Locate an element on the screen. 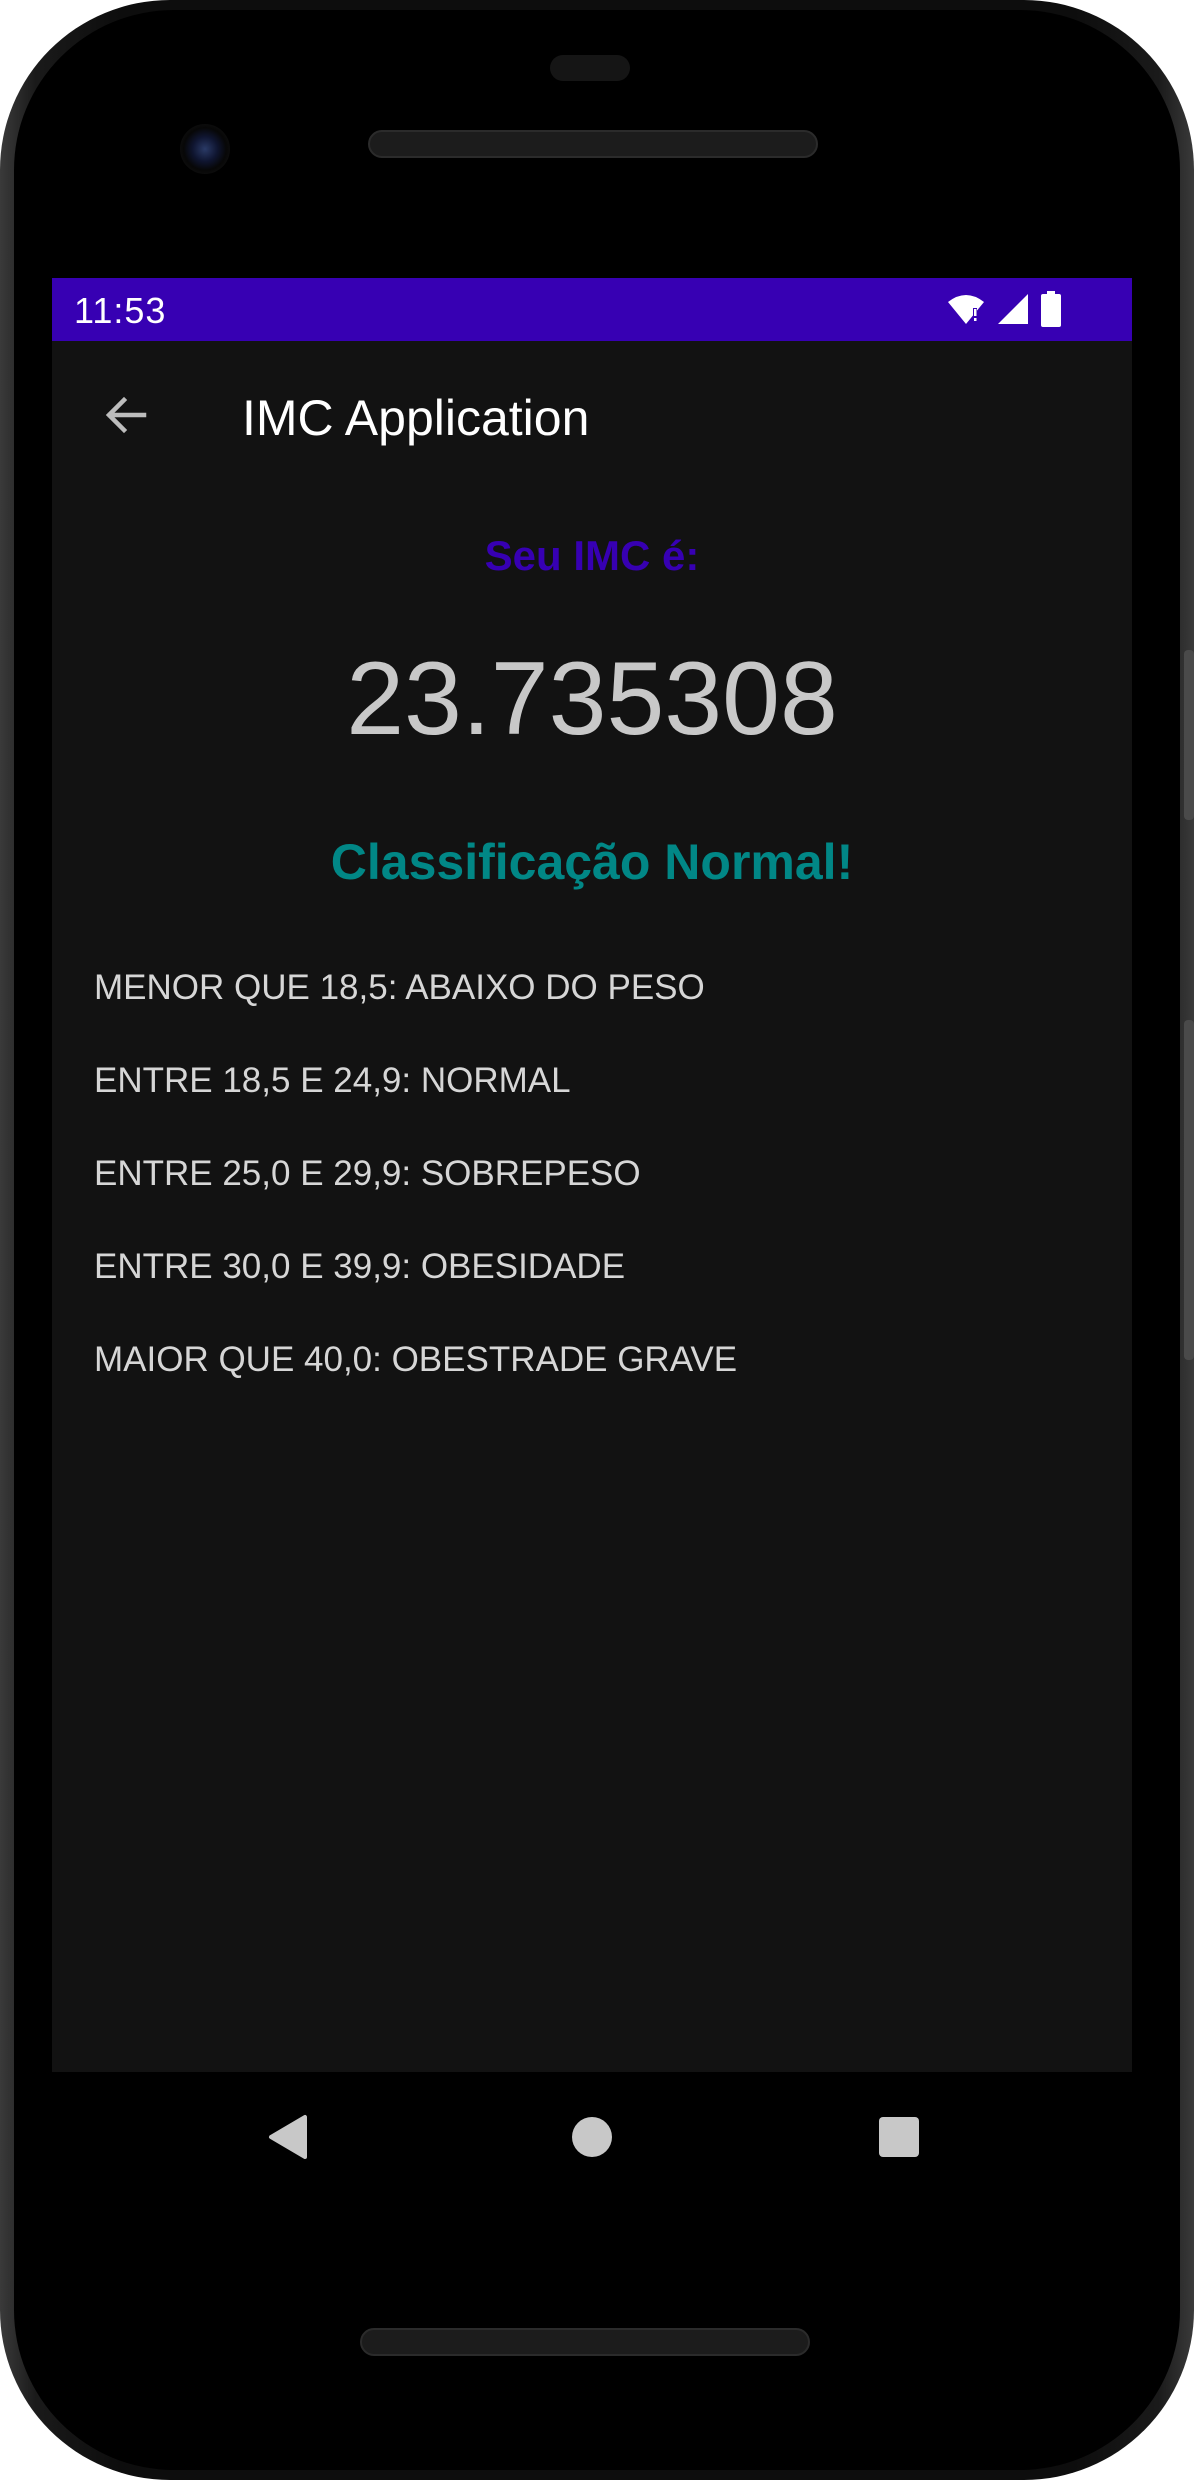 The image size is (1194, 2480). front-camera is located at coordinates (205, 149).